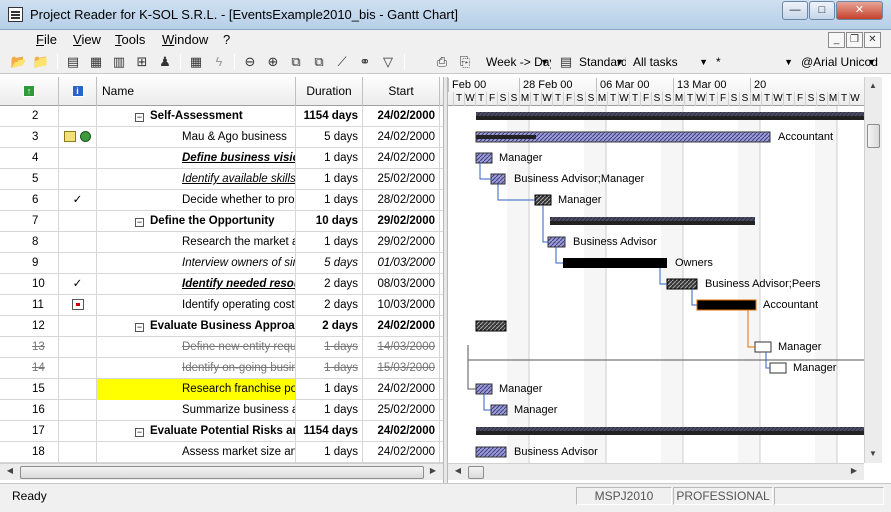  I want to click on task-name: Summarize business approach, so click(196, 410).